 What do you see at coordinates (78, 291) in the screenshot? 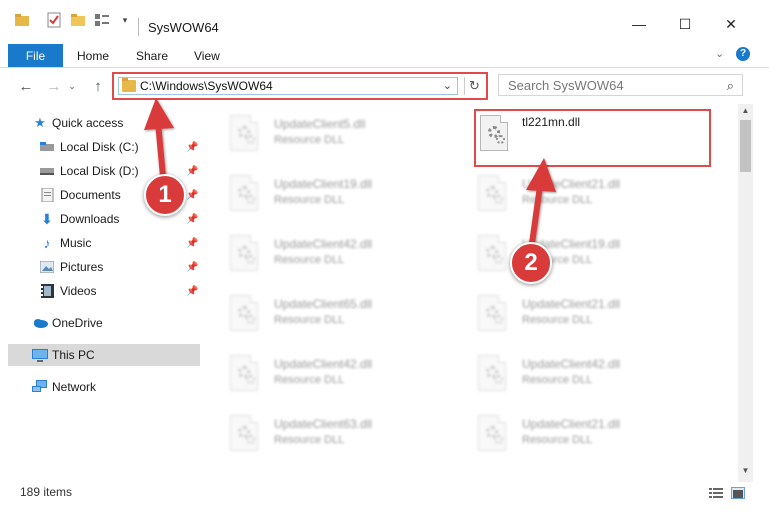
I see `sidebar-item-label: Videos` at bounding box center [78, 291].